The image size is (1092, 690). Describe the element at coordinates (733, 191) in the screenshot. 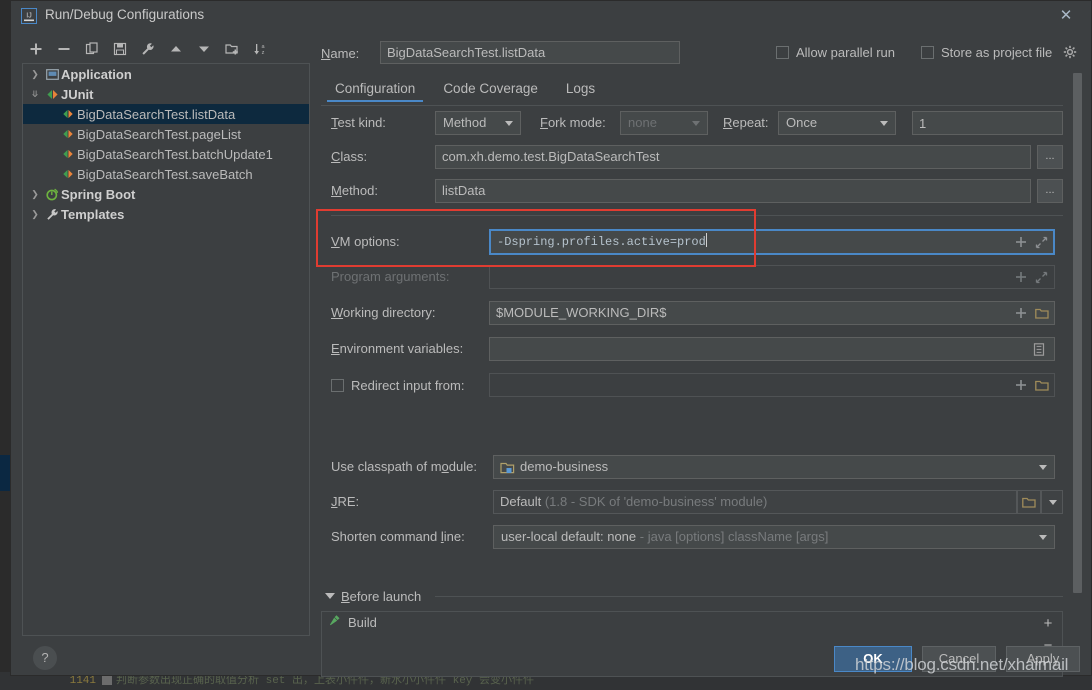

I see `method-input: listData` at that location.